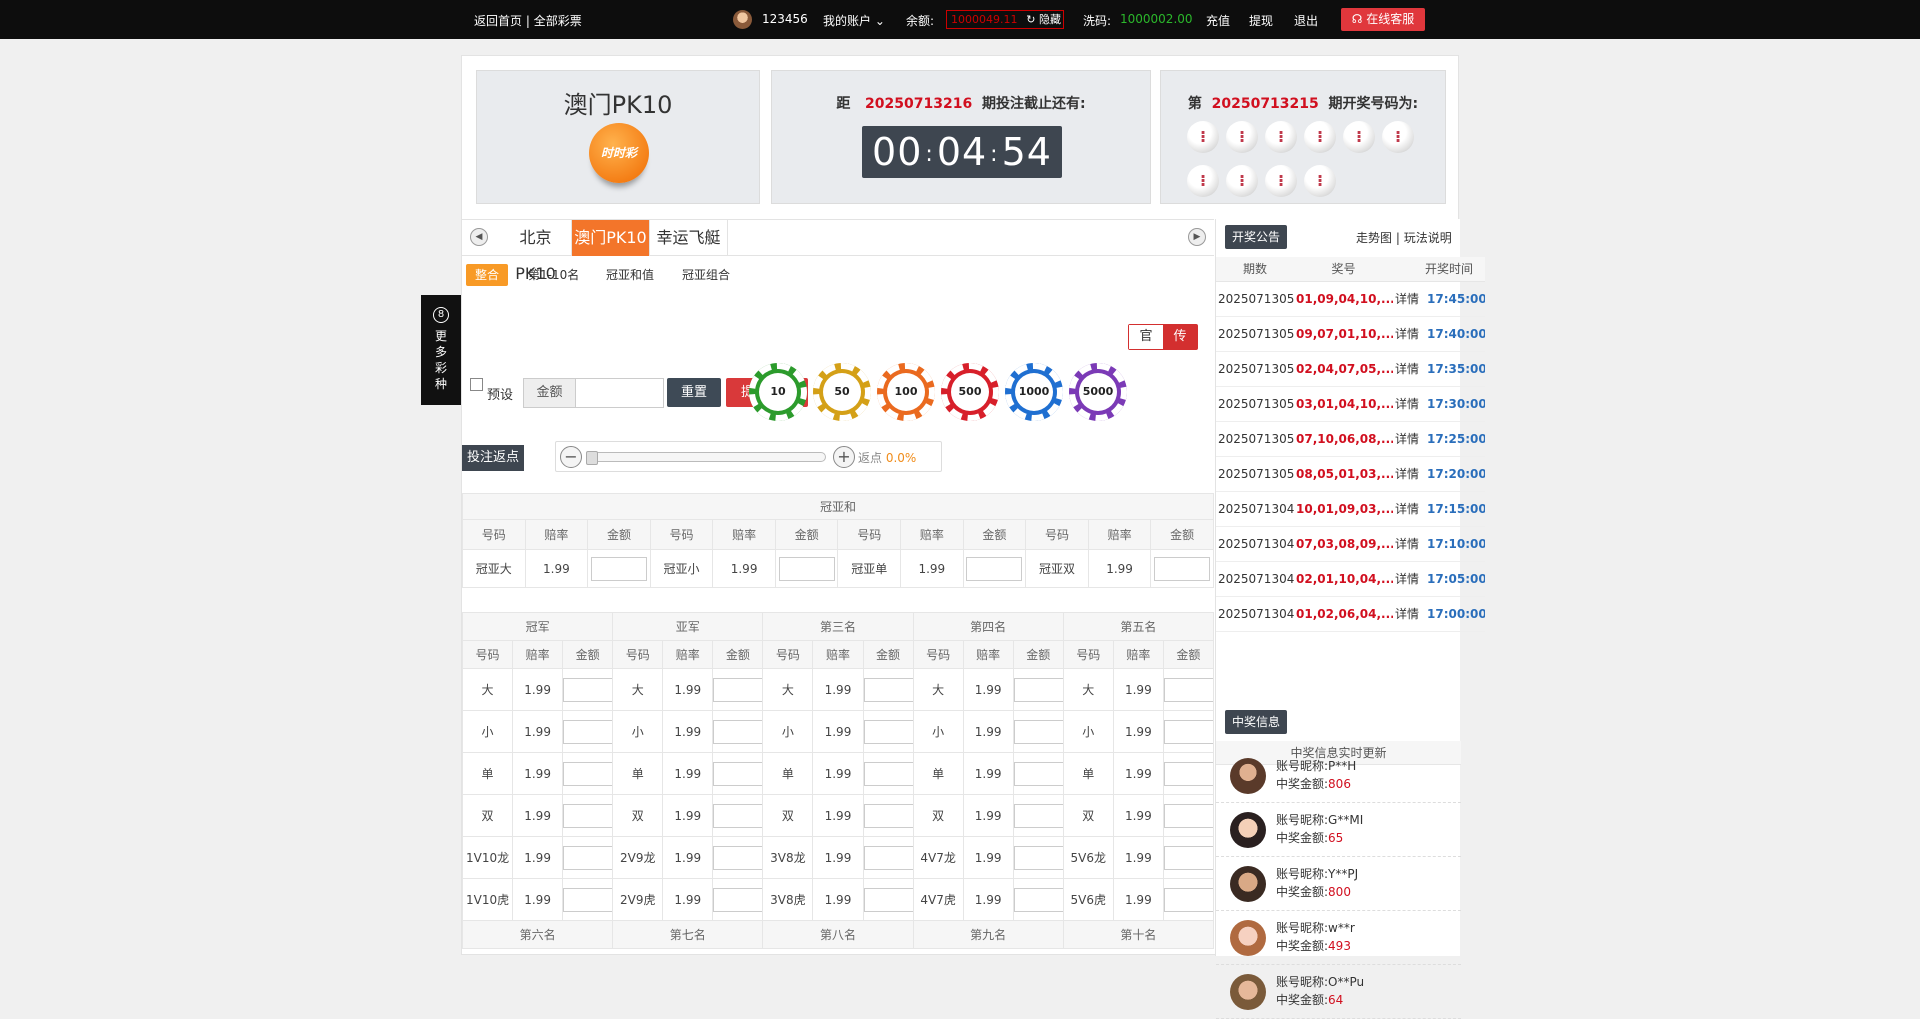 Image resolution: width=1920 pixels, height=1019 pixels. Describe the element at coordinates (842, 392) in the screenshot. I see `chip-50: 50` at that location.